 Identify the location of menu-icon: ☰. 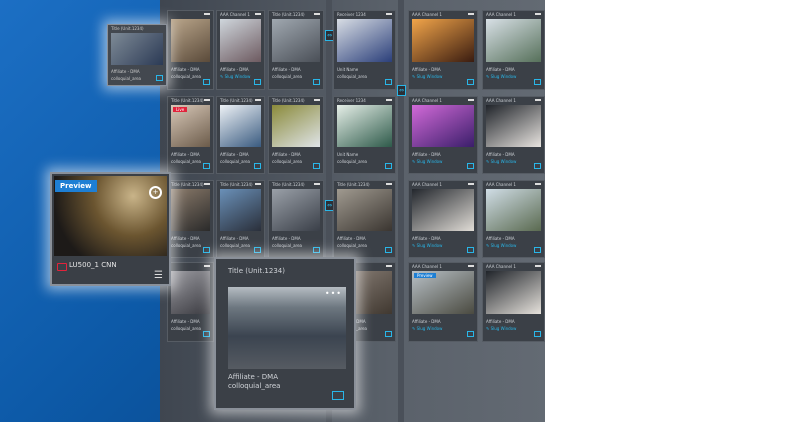
(158, 275).